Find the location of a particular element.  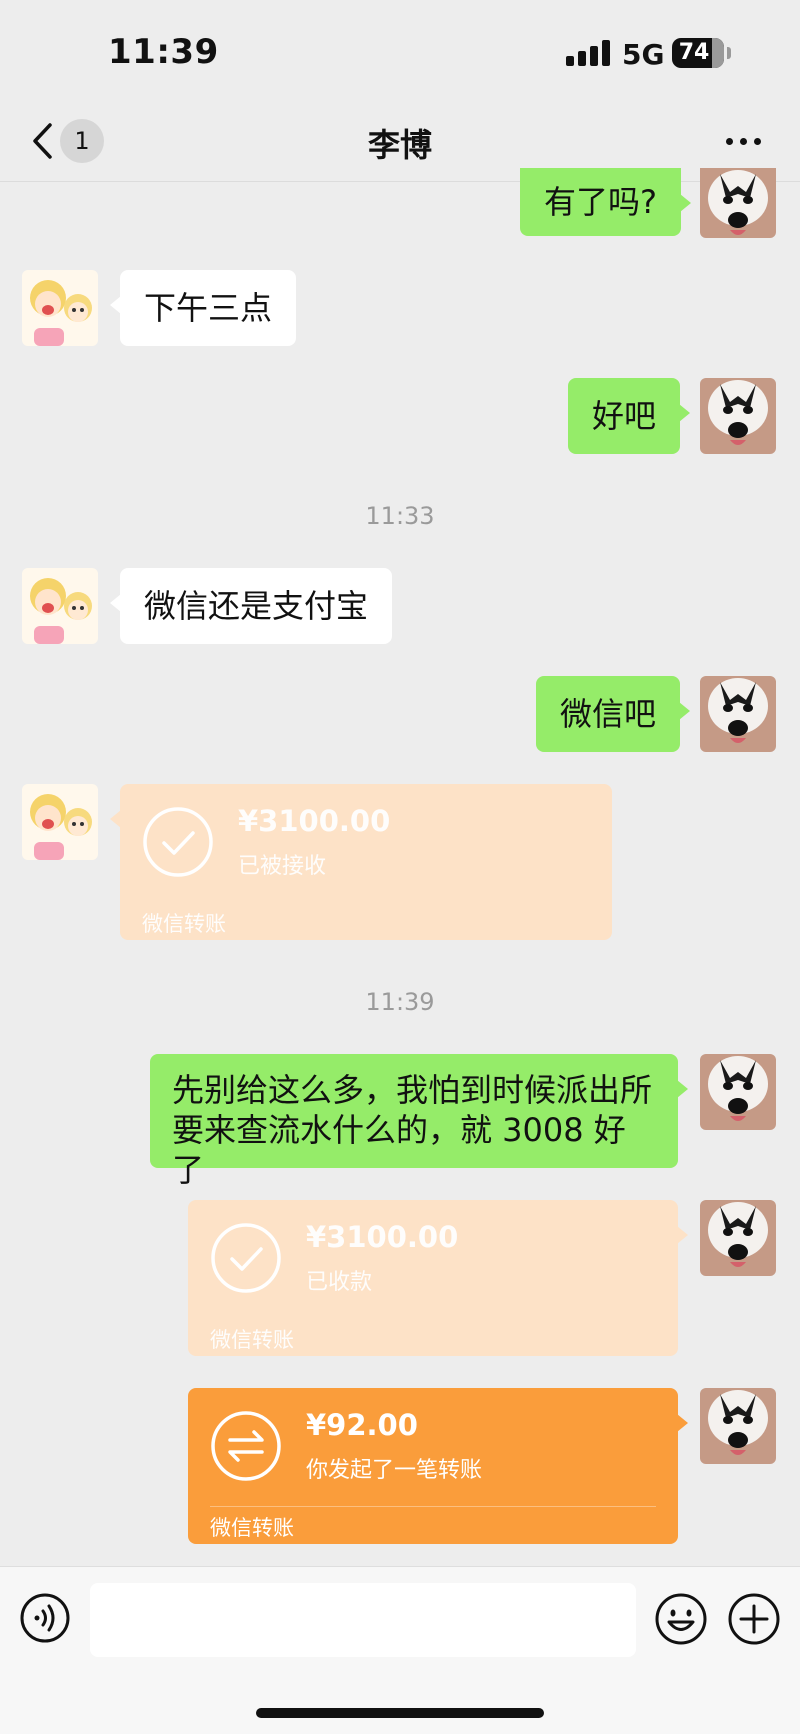

chat-timestamp: 11:39 is located at coordinates (400, 1002).